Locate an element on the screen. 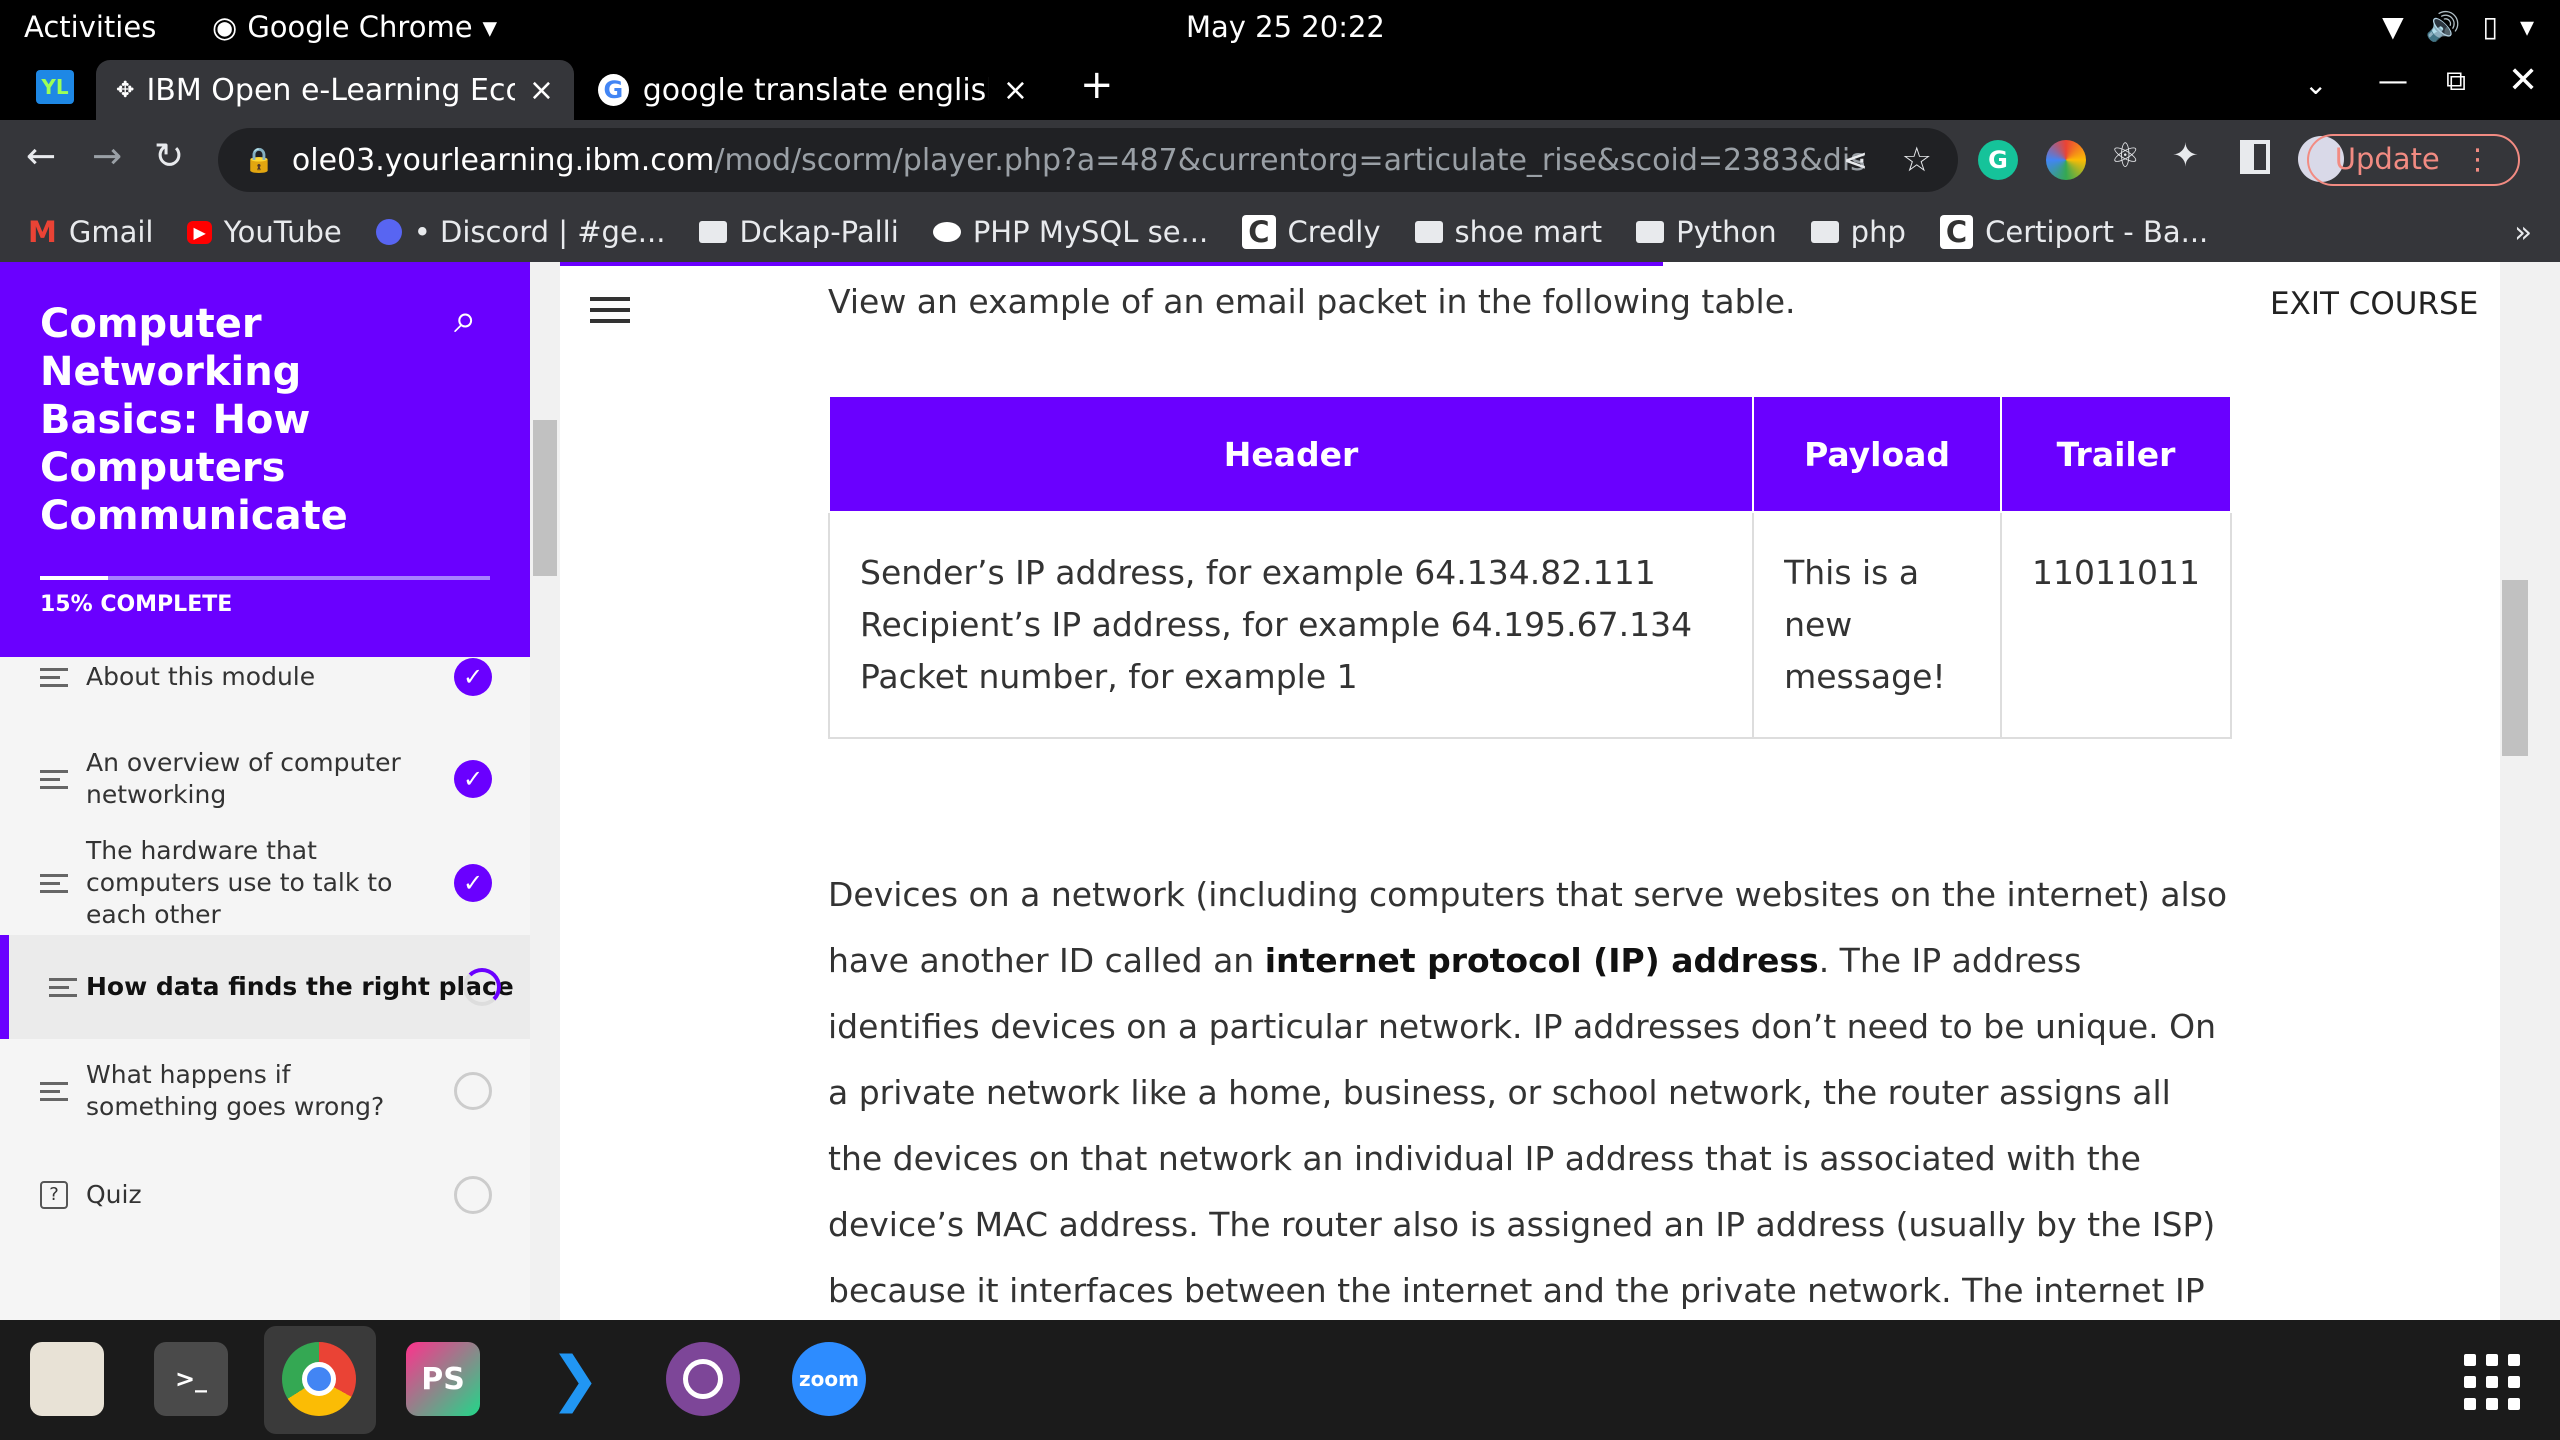 This screenshot has height=1440, width=2560. update-button: Update ⋮ is located at coordinates (2413, 160).